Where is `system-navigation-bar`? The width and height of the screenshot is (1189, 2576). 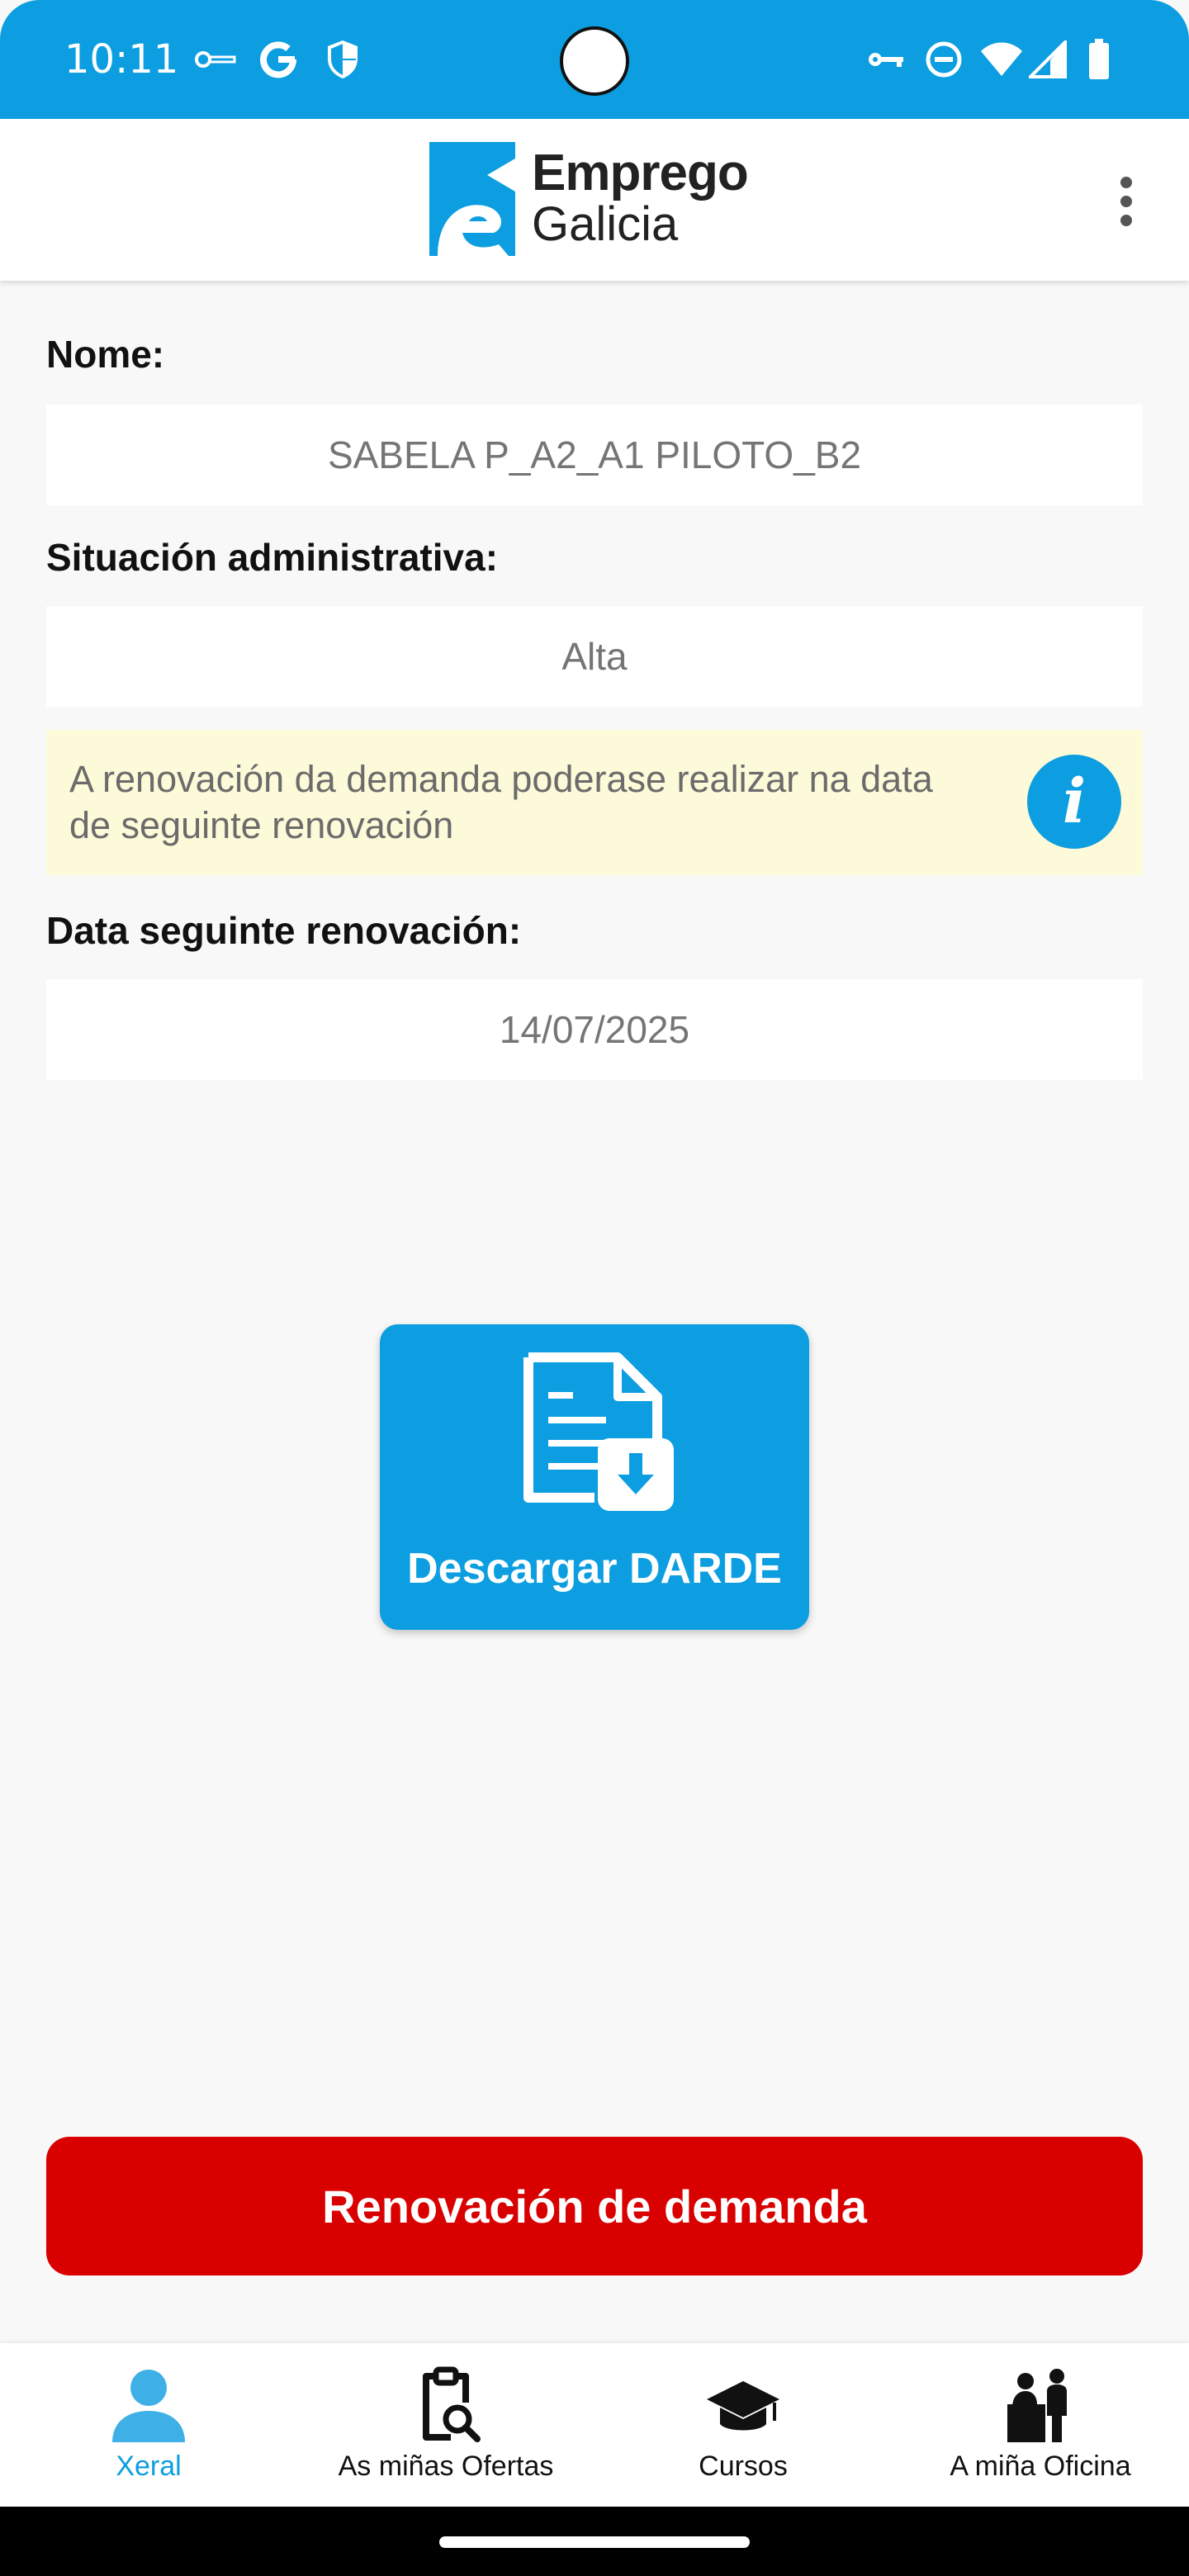 system-navigation-bar is located at coordinates (594, 2541).